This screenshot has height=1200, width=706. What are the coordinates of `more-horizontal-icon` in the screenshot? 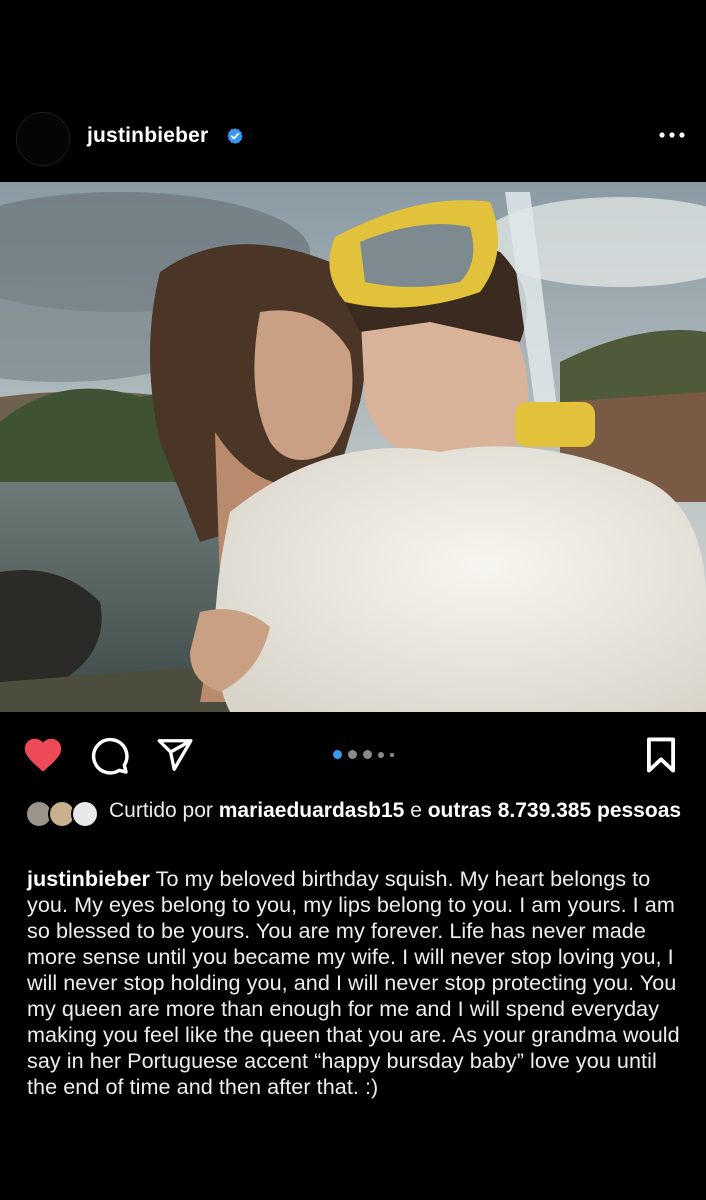 It's located at (672, 135).